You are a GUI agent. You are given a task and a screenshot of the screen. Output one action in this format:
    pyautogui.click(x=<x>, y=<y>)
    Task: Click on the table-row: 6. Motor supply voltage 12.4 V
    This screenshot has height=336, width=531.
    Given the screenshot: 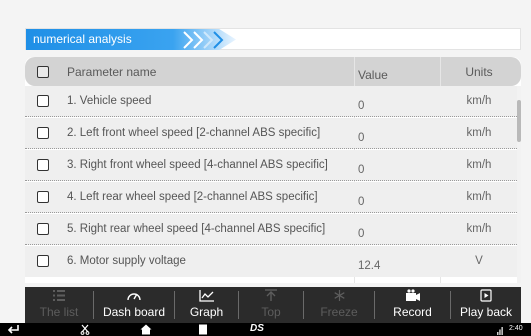 What is the action you would take?
    pyautogui.click(x=271, y=261)
    